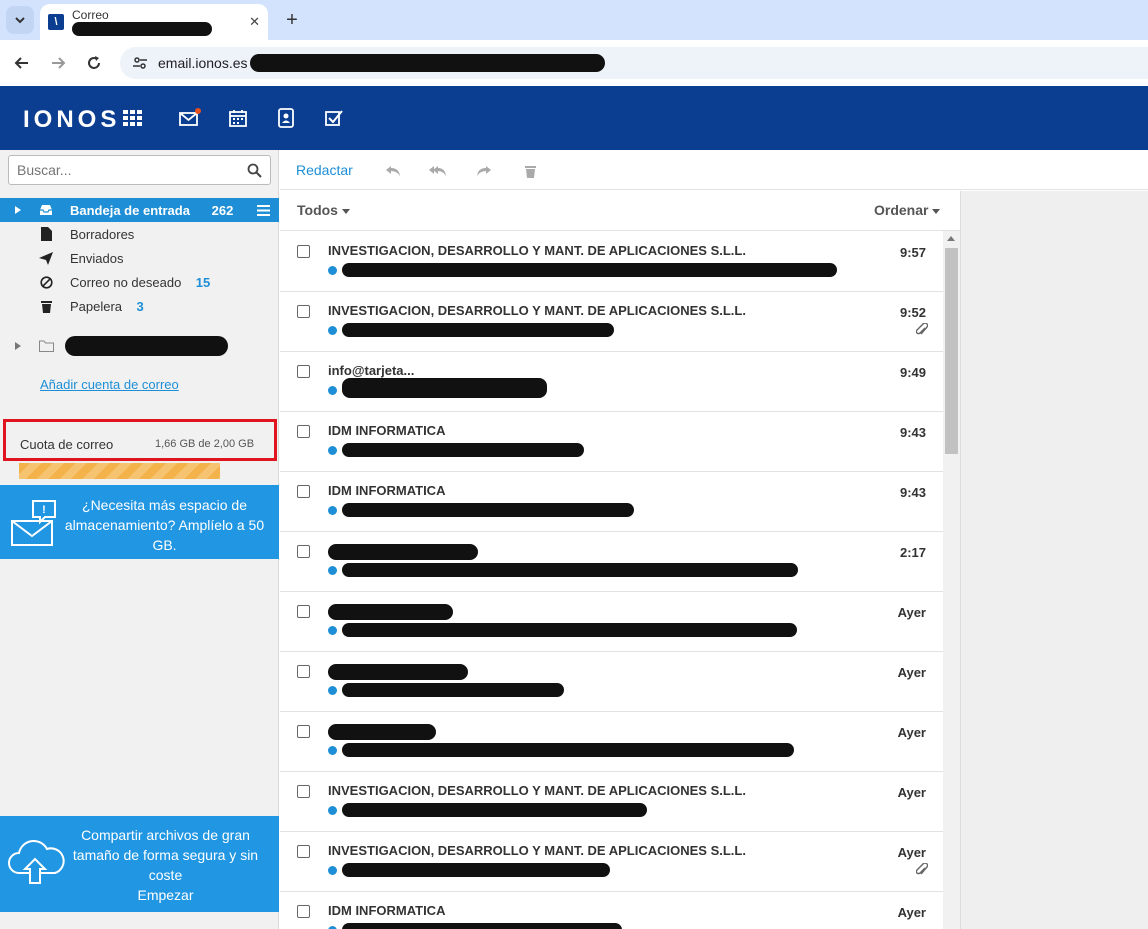  I want to click on forward-icon, so click(484, 171).